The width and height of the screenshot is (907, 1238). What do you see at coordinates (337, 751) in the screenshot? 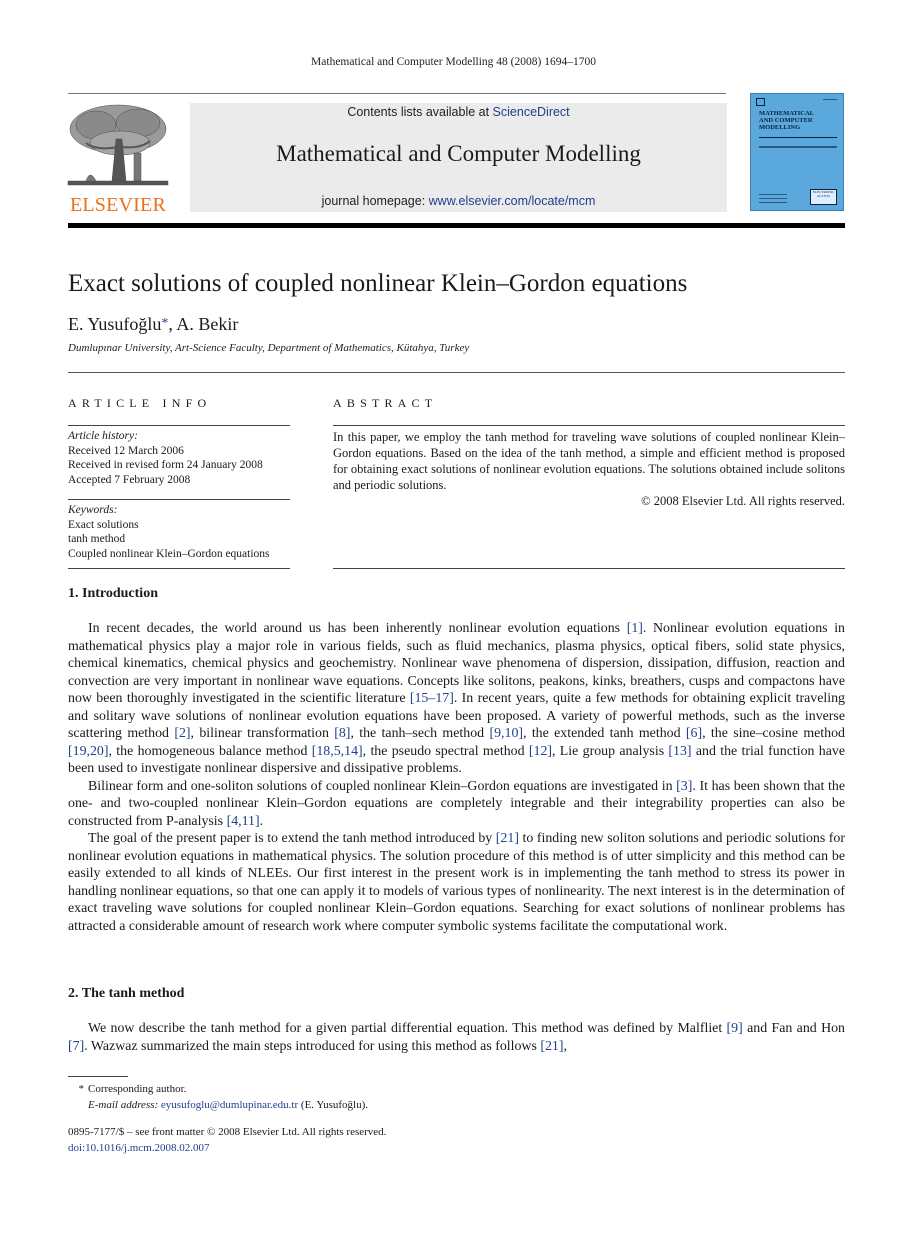
I see `citation-link: [18,5,14]` at bounding box center [337, 751].